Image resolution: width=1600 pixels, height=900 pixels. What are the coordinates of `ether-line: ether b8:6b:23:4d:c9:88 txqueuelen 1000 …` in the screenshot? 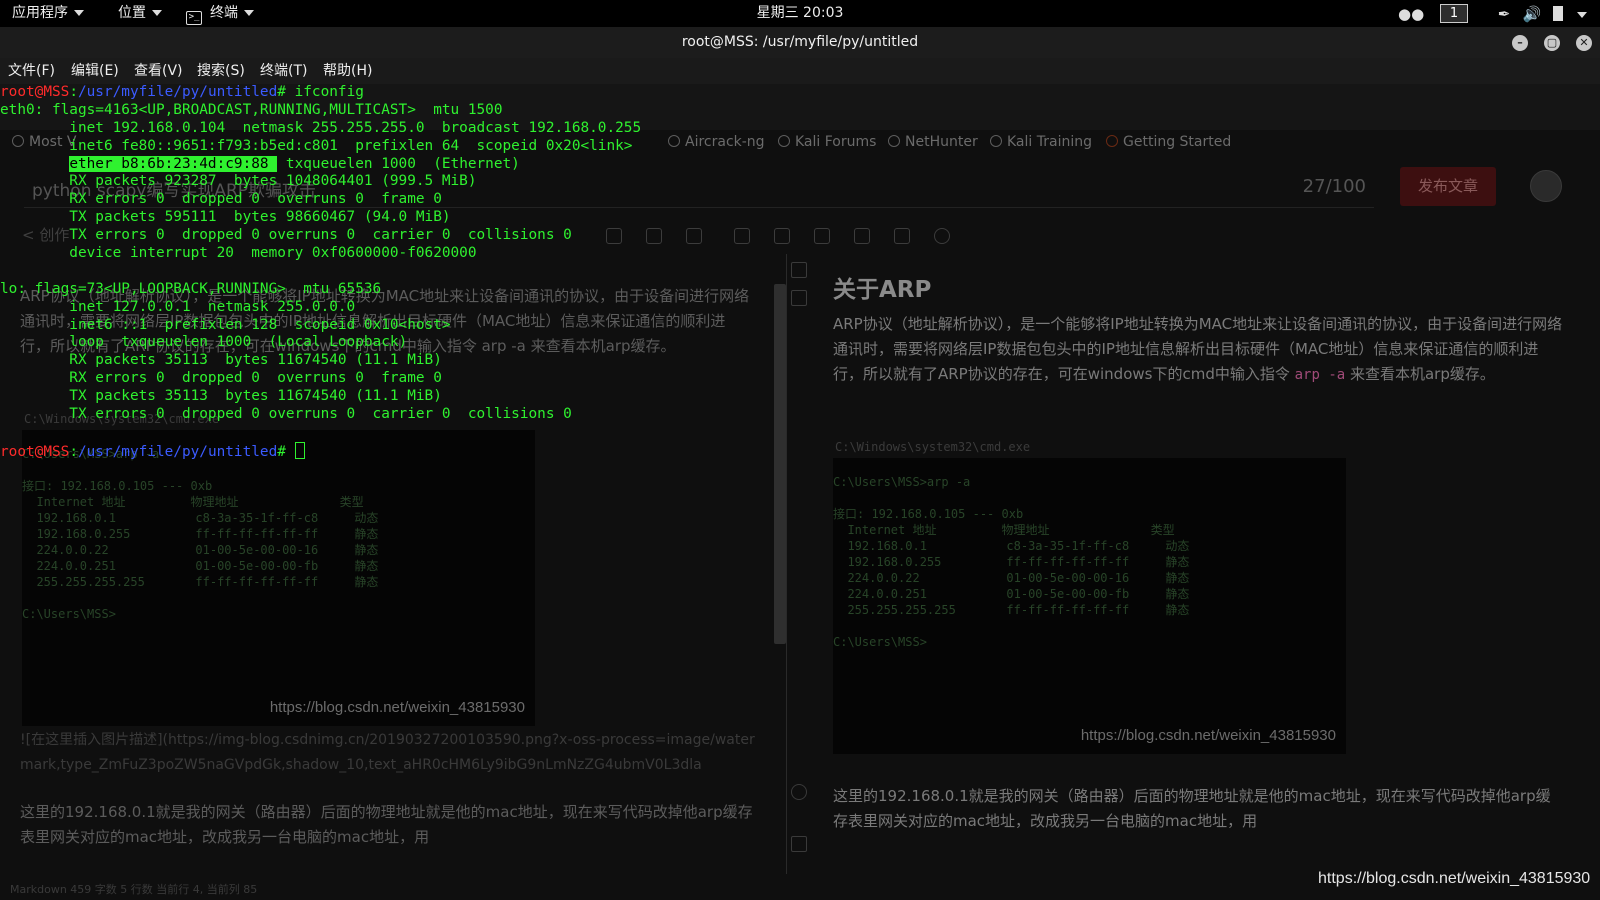 It's located at (390, 164).